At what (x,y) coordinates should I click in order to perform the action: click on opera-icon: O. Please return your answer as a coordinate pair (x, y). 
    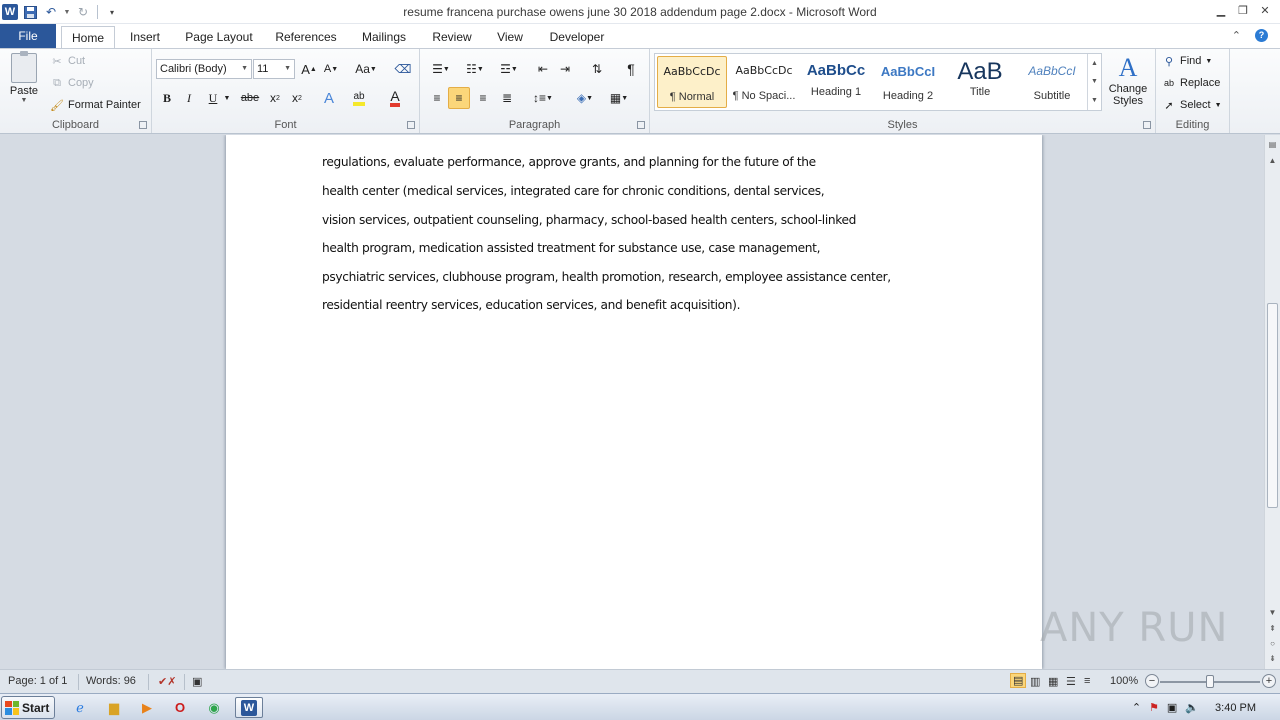
    Looking at the image, I should click on (180, 707).